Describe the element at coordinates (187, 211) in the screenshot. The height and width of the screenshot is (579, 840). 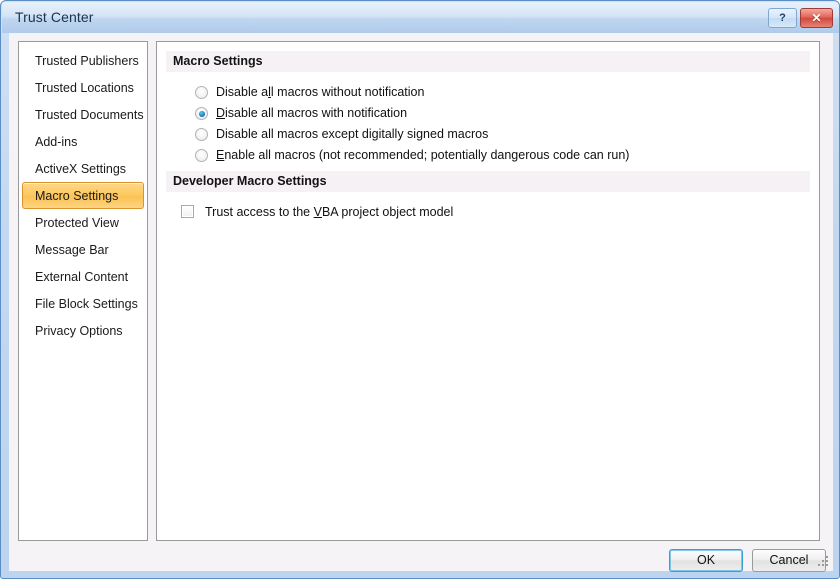
I see `checkbox-icon` at that location.